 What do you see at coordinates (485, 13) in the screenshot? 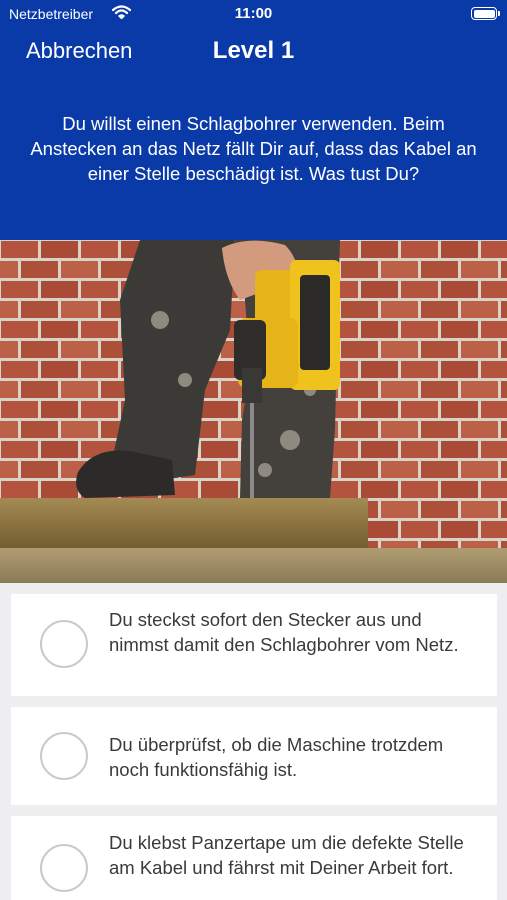
I see `battery-full-icon` at bounding box center [485, 13].